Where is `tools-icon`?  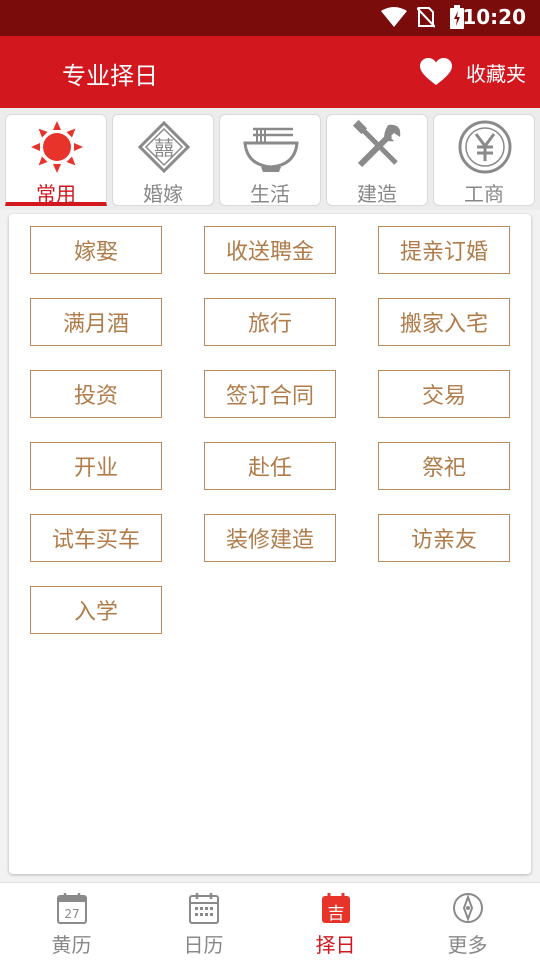 tools-icon is located at coordinates (376, 143).